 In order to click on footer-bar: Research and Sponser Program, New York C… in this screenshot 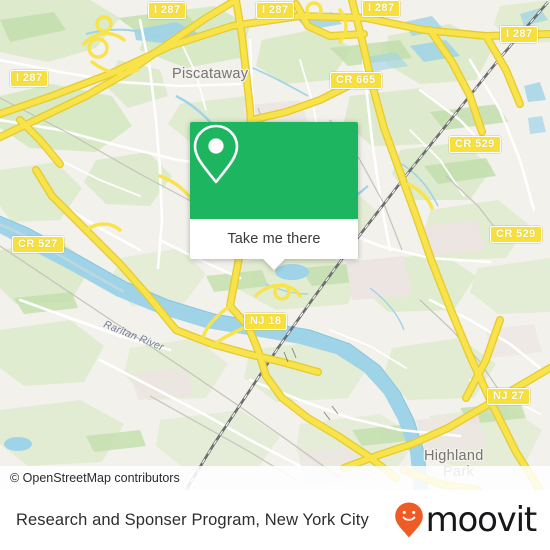, I will do `click(275, 520)`.